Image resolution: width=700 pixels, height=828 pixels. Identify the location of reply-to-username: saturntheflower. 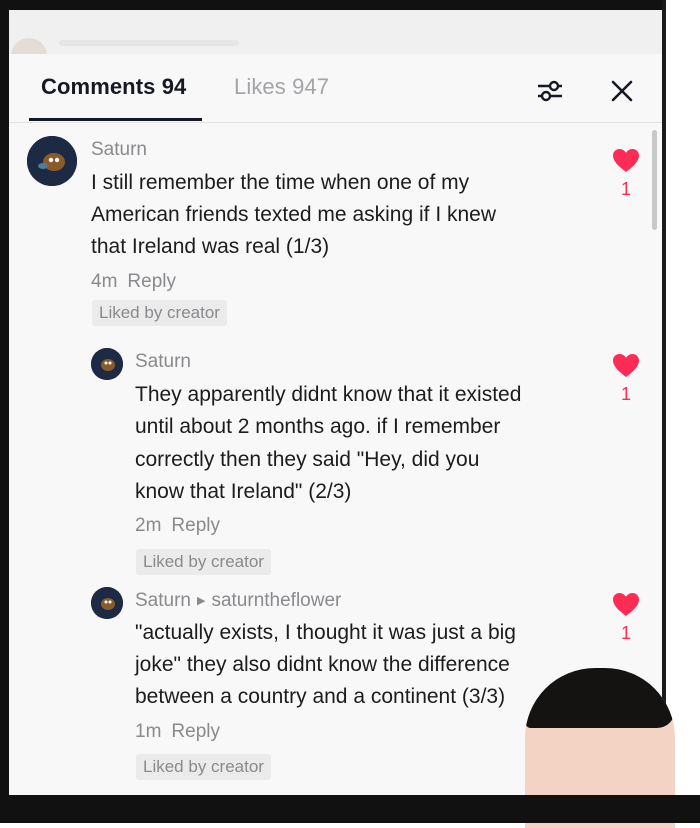
(276, 600).